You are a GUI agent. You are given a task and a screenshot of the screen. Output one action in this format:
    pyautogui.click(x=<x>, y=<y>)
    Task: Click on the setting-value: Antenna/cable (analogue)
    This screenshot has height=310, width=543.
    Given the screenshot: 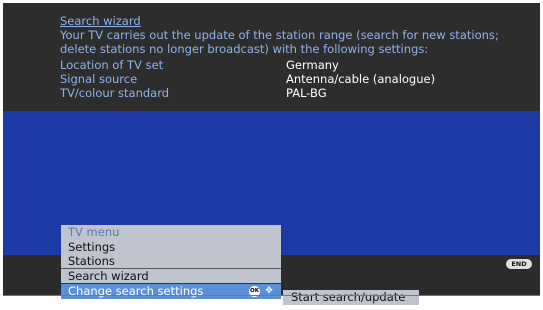 What is the action you would take?
    pyautogui.click(x=361, y=79)
    